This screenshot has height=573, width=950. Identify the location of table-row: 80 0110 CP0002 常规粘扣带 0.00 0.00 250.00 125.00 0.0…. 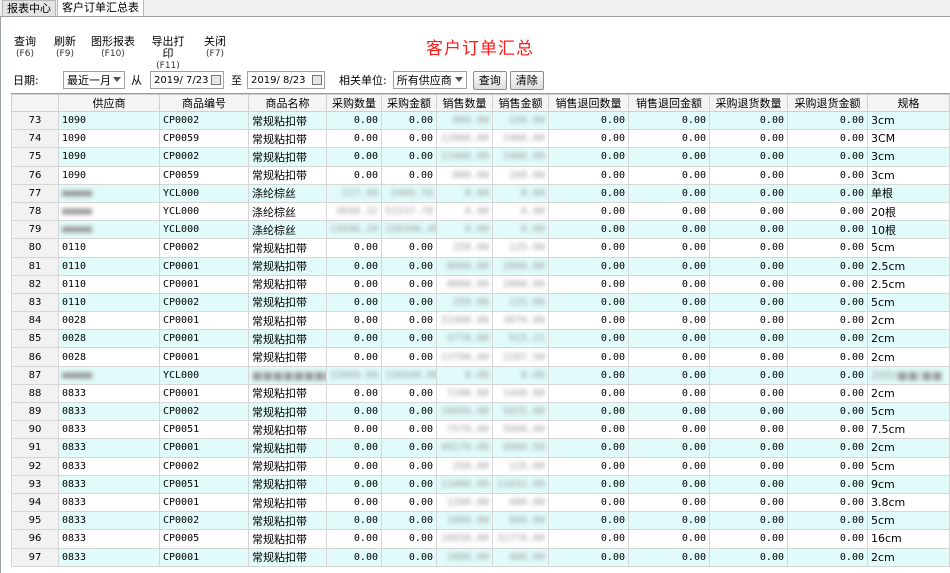
(480, 248).